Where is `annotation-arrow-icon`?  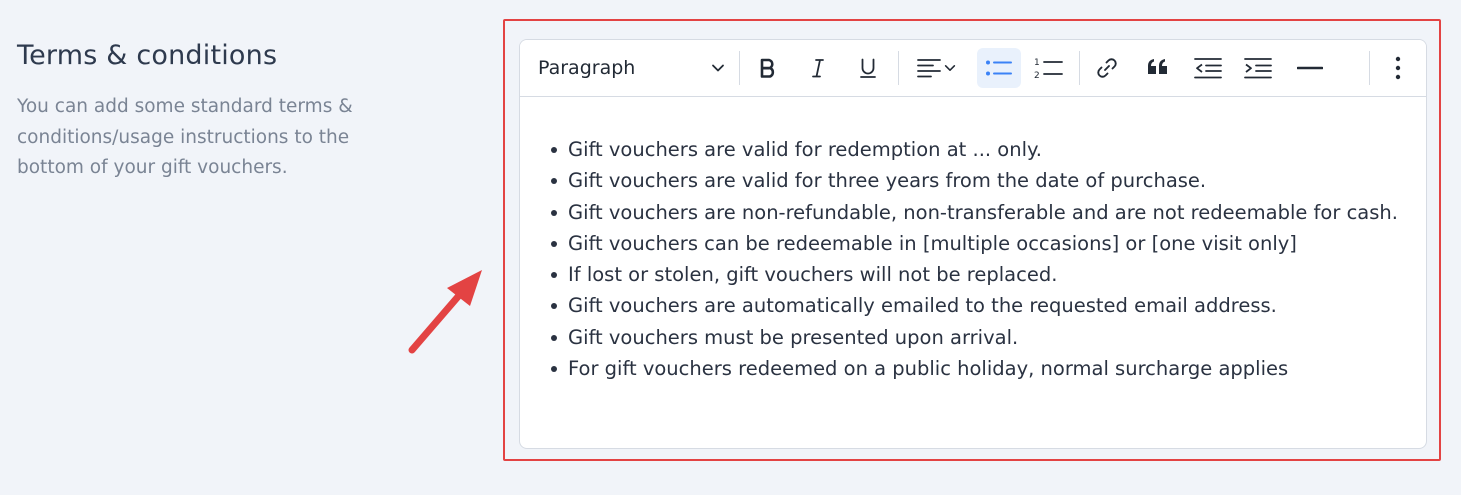
annotation-arrow-icon is located at coordinates (445, 312).